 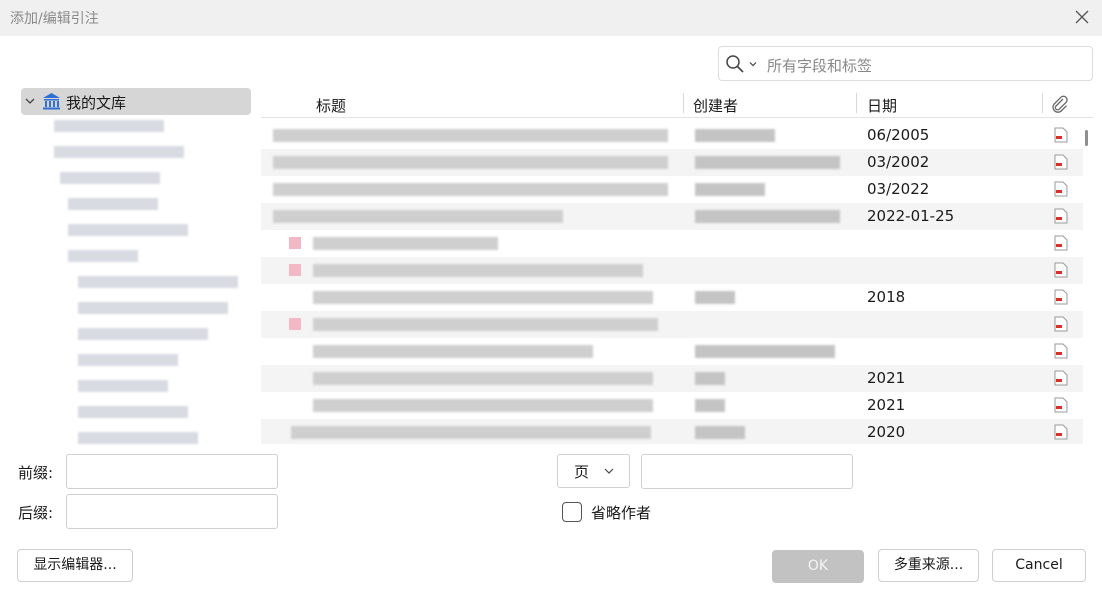 I want to click on library-icon, so click(x=51, y=101).